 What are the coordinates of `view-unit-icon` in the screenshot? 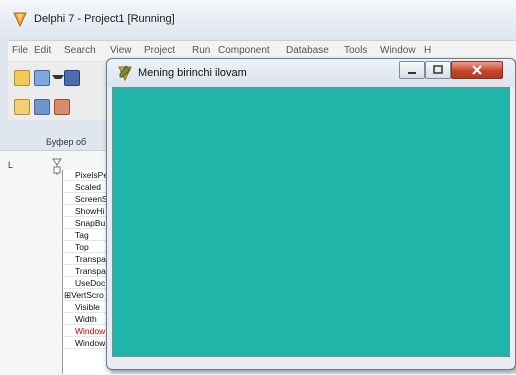 It's located at (22, 107).